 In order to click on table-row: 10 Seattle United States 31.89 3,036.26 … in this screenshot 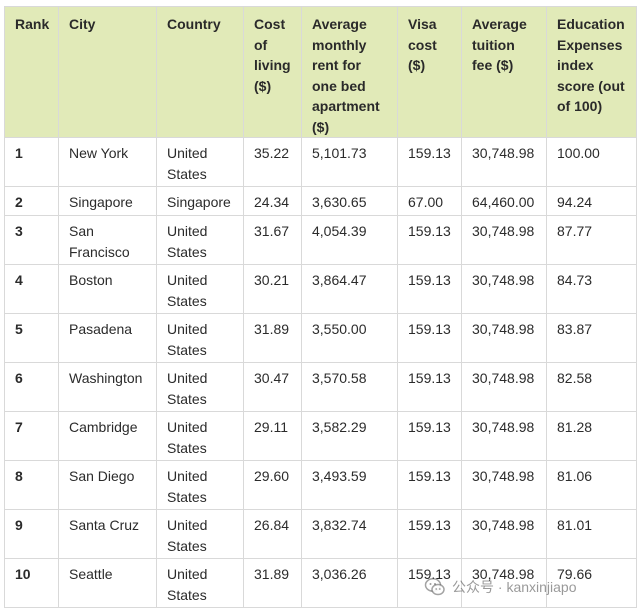, I will do `click(320, 583)`.